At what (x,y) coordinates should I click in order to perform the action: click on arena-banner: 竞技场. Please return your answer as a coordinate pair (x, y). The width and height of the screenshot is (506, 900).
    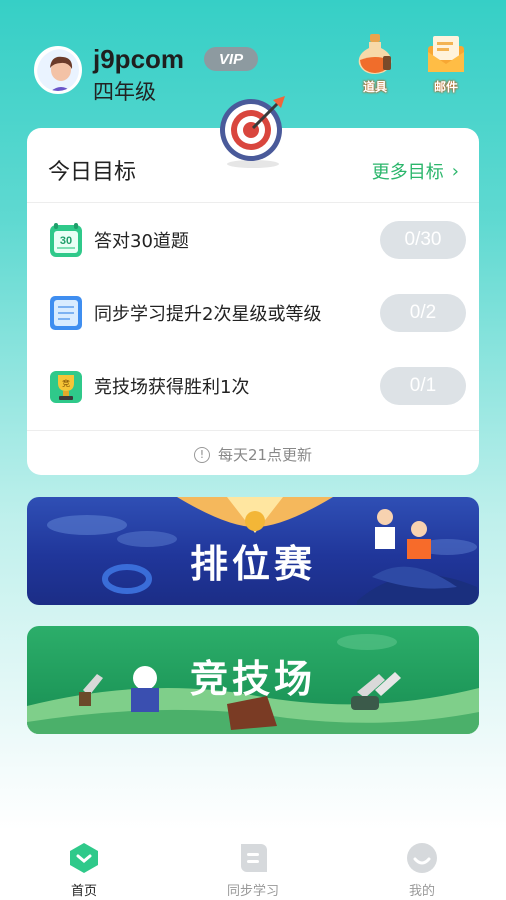
    Looking at the image, I should click on (253, 680).